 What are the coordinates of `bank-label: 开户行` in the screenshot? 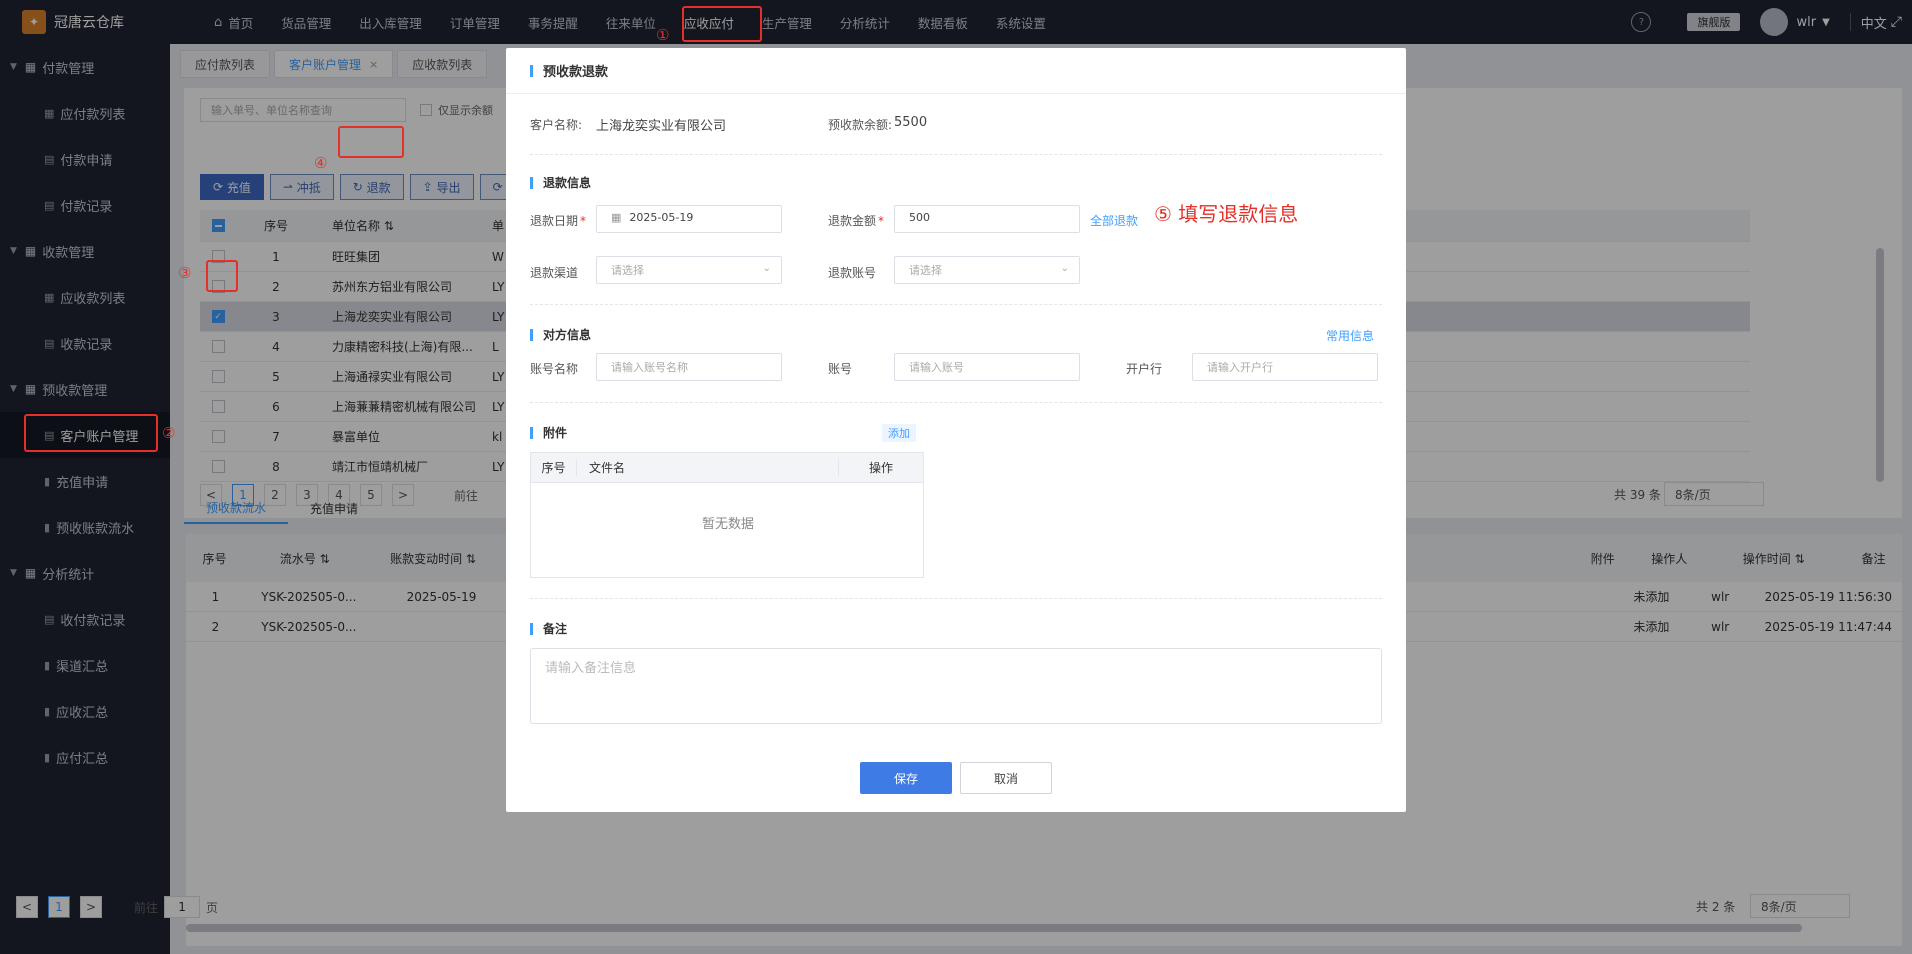 It's located at (1144, 369).